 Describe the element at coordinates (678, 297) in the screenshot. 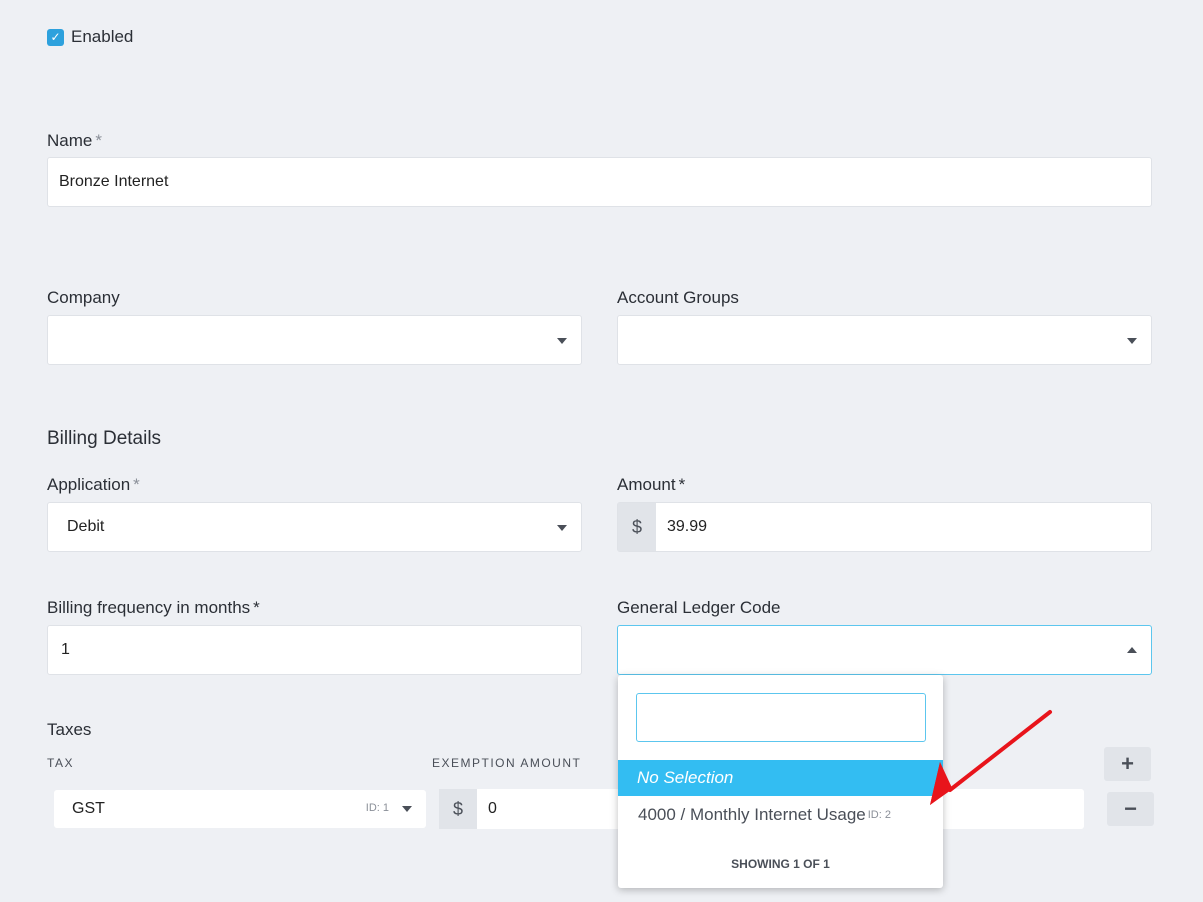

I see `account-groups-label: Account Groups` at that location.